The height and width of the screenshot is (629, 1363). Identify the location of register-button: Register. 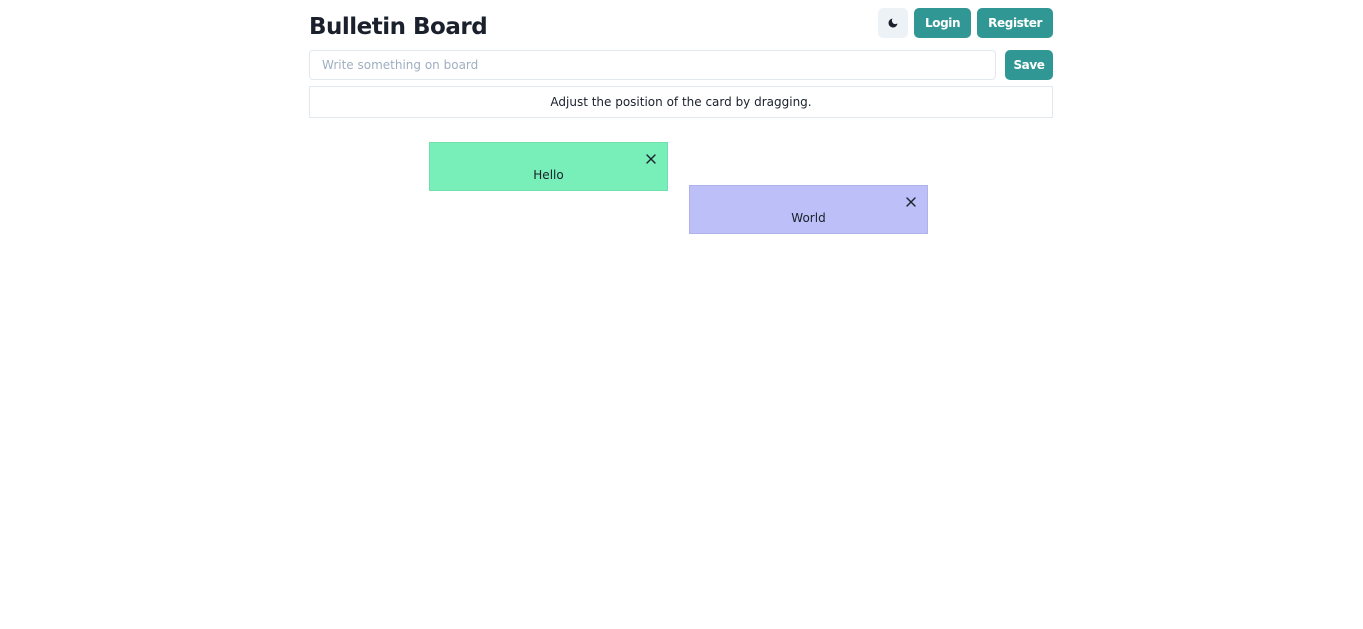
(1015, 23).